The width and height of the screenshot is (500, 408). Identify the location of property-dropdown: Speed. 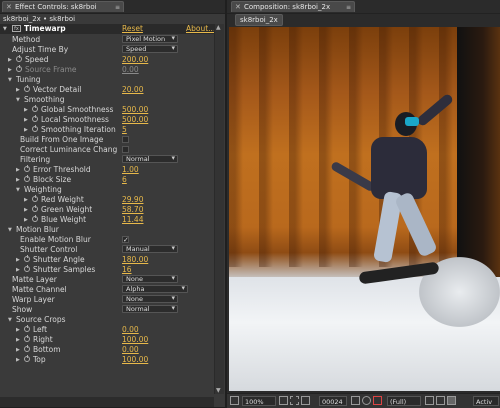
(150, 49).